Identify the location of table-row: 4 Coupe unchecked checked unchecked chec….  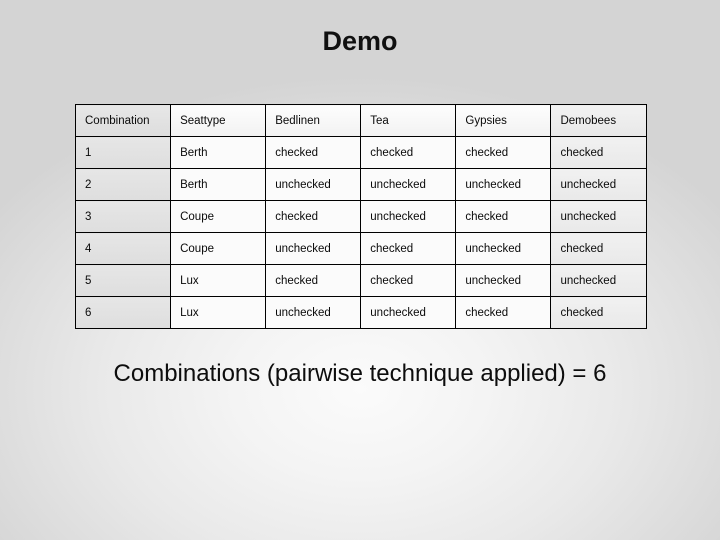
(360, 248).